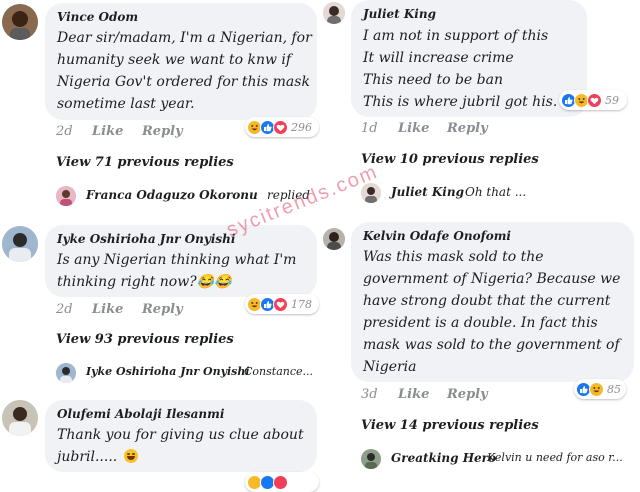  I want to click on avatar-iyke-oshirioha, so click(20, 244).